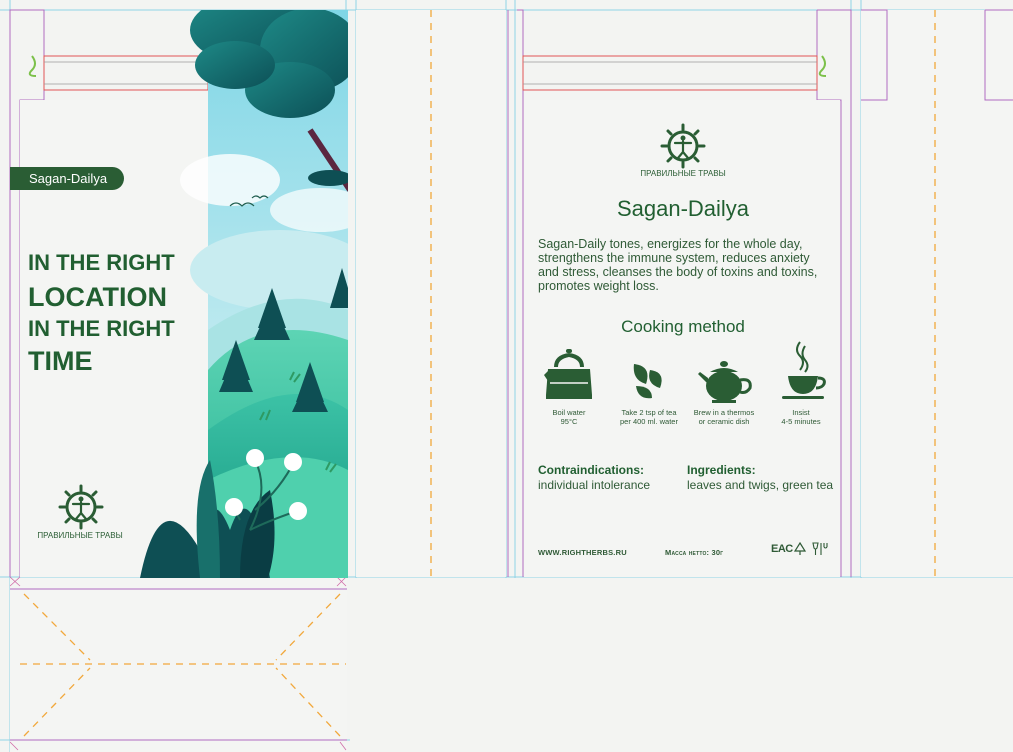 The image size is (1013, 752). I want to click on step-3-label: Brew in a thermos or ceramic dish, so click(724, 417).